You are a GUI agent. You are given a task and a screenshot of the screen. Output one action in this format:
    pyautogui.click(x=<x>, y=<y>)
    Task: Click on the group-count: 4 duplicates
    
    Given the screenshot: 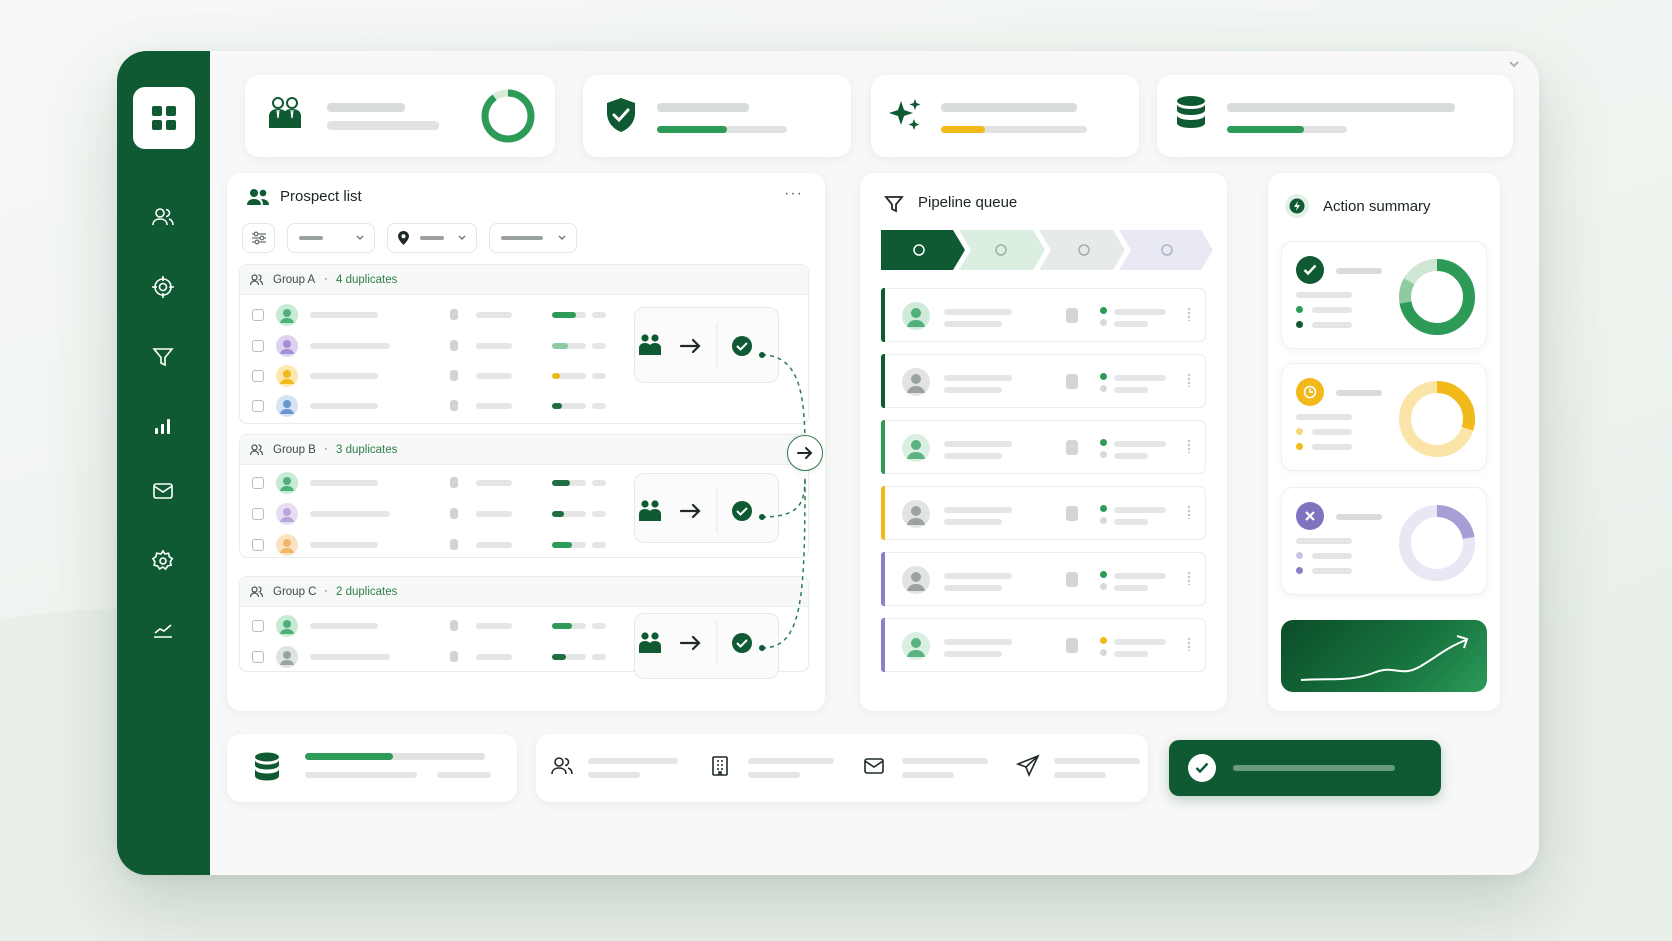 What is the action you would take?
    pyautogui.click(x=367, y=280)
    